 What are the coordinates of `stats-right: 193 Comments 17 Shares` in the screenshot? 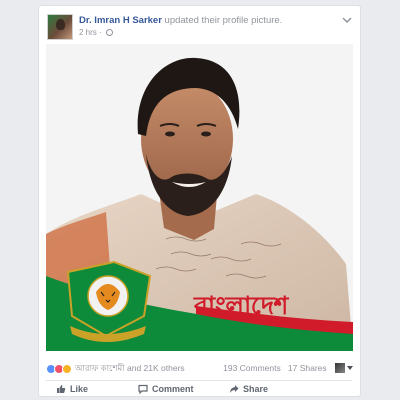 It's located at (288, 367).